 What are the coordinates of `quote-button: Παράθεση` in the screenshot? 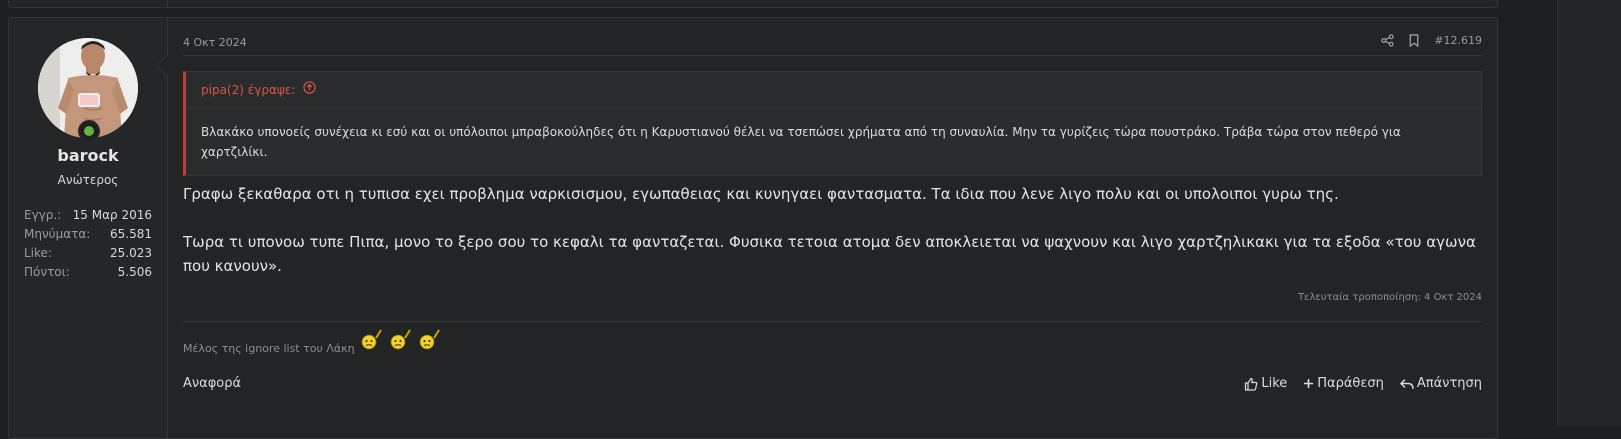 It's located at (1343, 383).